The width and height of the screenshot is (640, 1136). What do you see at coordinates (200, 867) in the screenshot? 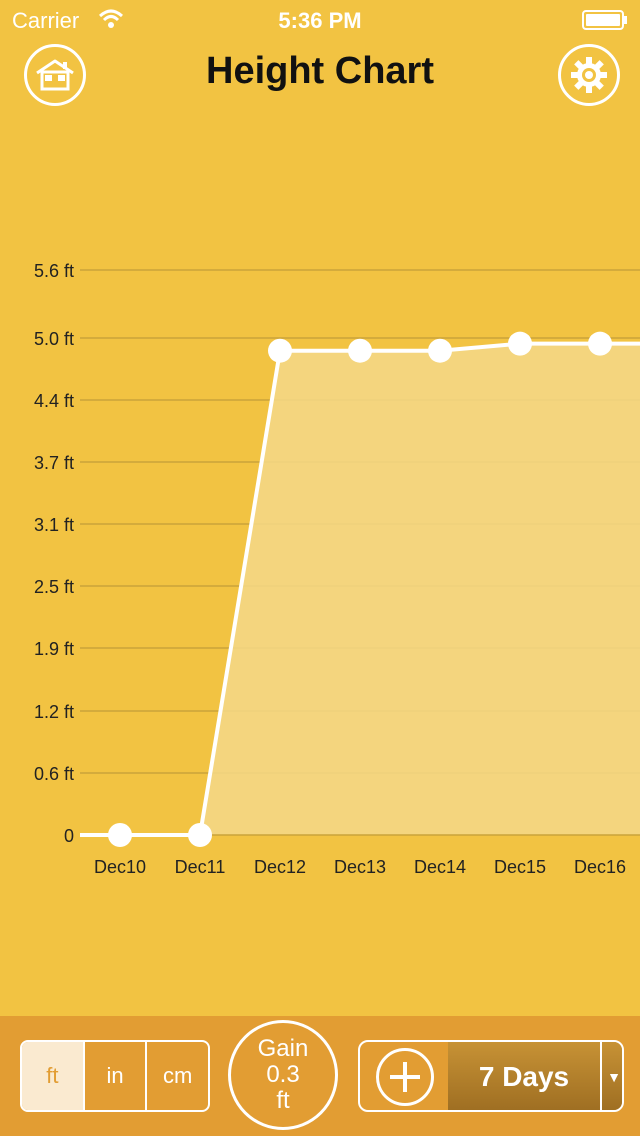
I see `x-tick-label: Dec11` at bounding box center [200, 867].